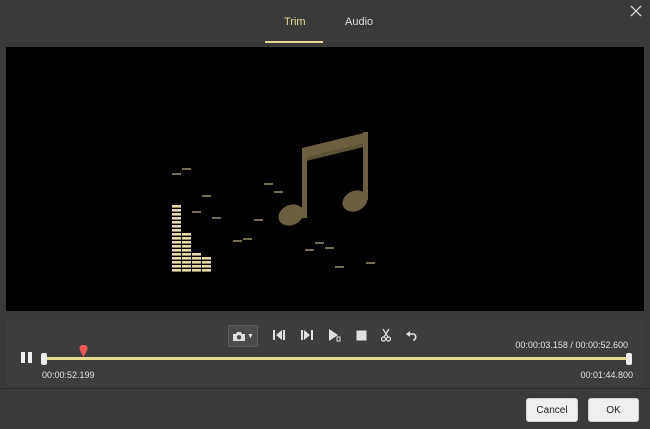 The height and width of the screenshot is (429, 650). Describe the element at coordinates (325, 23) in the screenshot. I see `titlebar` at that location.